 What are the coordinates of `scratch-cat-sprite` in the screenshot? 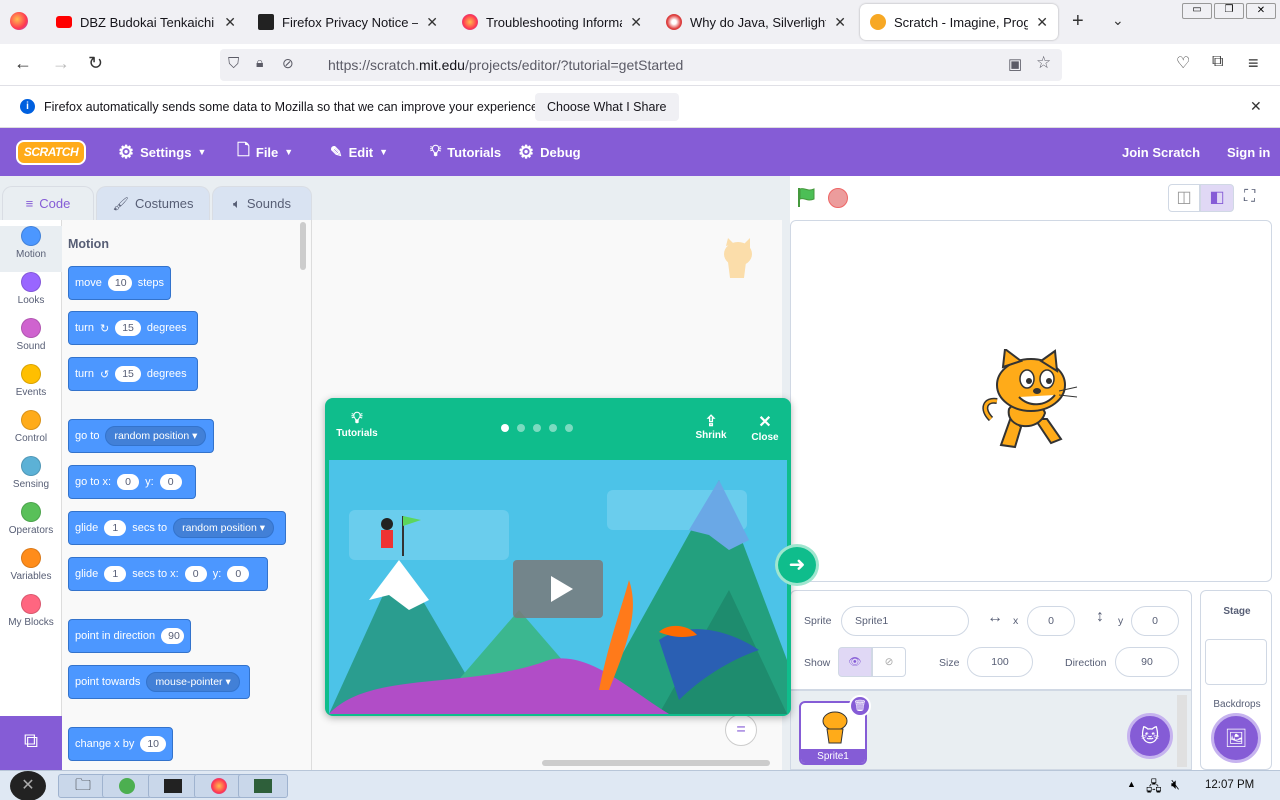 It's located at (1030, 400).